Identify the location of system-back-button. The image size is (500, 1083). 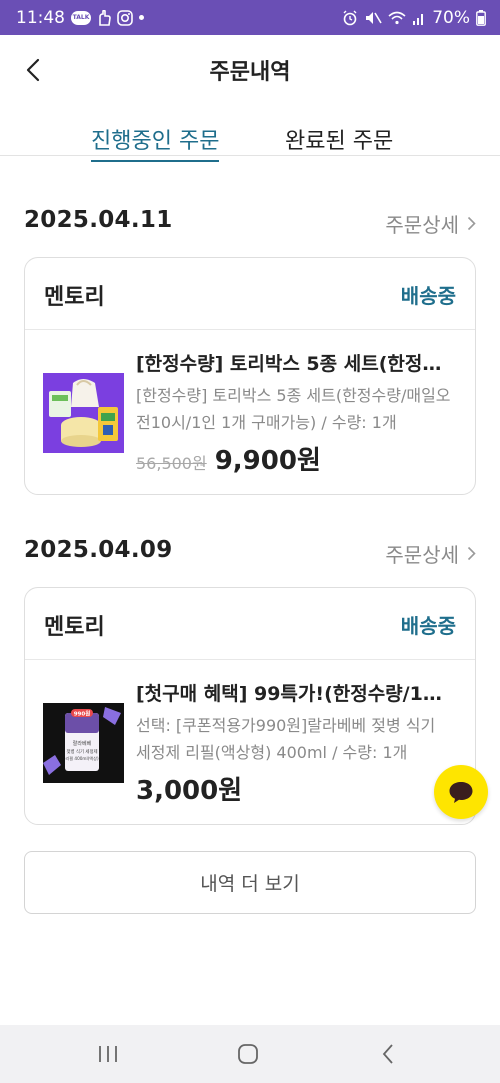
(388, 1054).